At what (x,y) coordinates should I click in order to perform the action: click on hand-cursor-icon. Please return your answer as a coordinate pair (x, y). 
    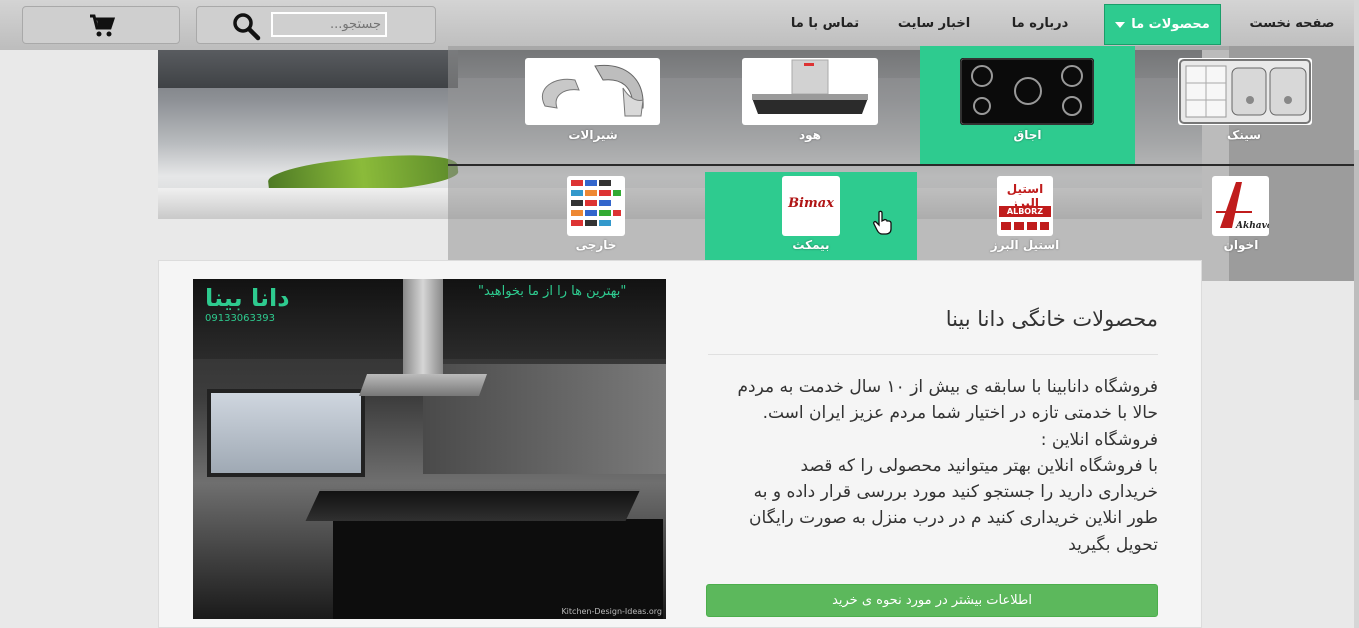
    Looking at the image, I should click on (882, 222).